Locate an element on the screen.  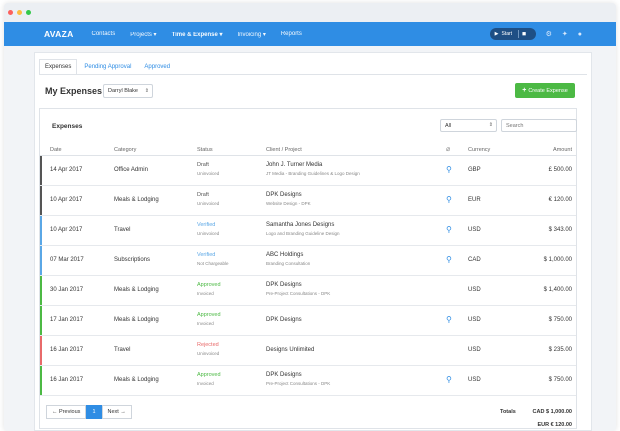
tab-expenses: Expenses is located at coordinates (58, 67).